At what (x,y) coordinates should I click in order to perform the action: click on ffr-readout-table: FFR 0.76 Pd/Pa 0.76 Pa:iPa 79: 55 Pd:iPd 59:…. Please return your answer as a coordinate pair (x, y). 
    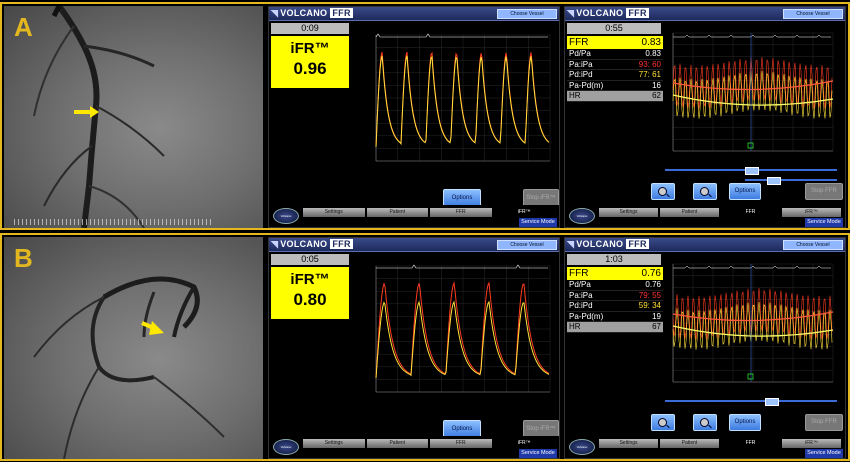
    Looking at the image, I should click on (615, 300).